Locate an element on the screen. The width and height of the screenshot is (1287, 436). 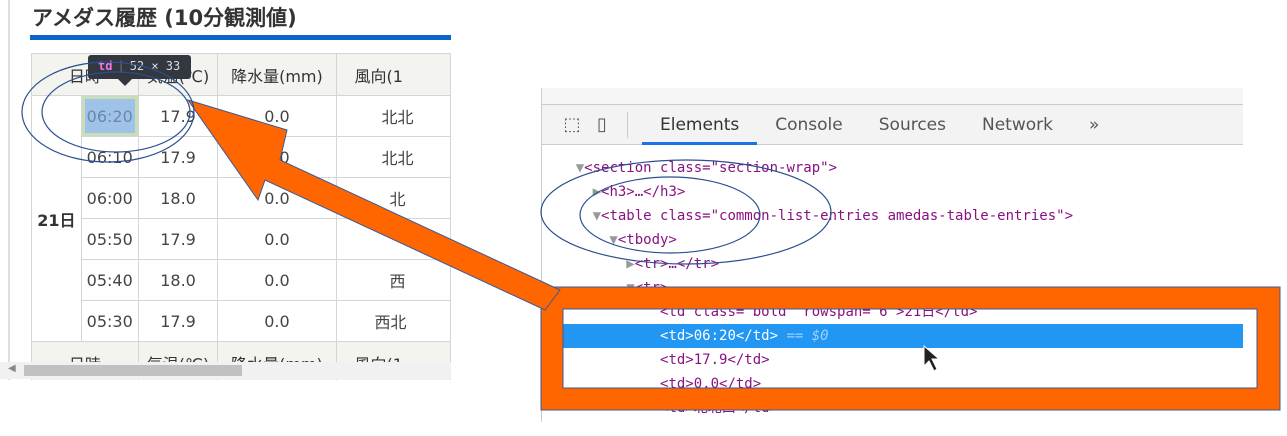
inspect-tooltip: td | 52 × 33 is located at coordinates (139, 70).